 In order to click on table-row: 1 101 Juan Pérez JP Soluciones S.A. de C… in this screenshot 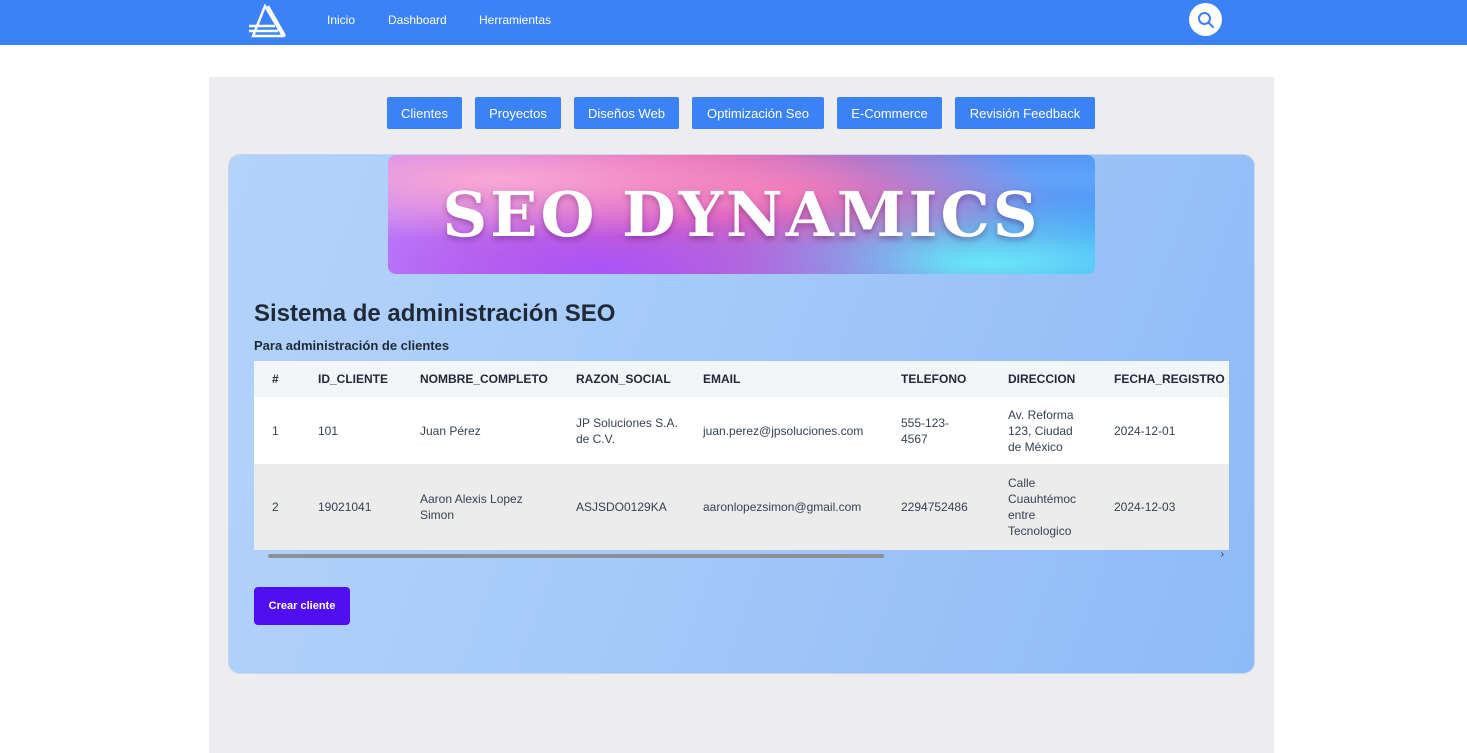, I will do `click(741, 430)`.